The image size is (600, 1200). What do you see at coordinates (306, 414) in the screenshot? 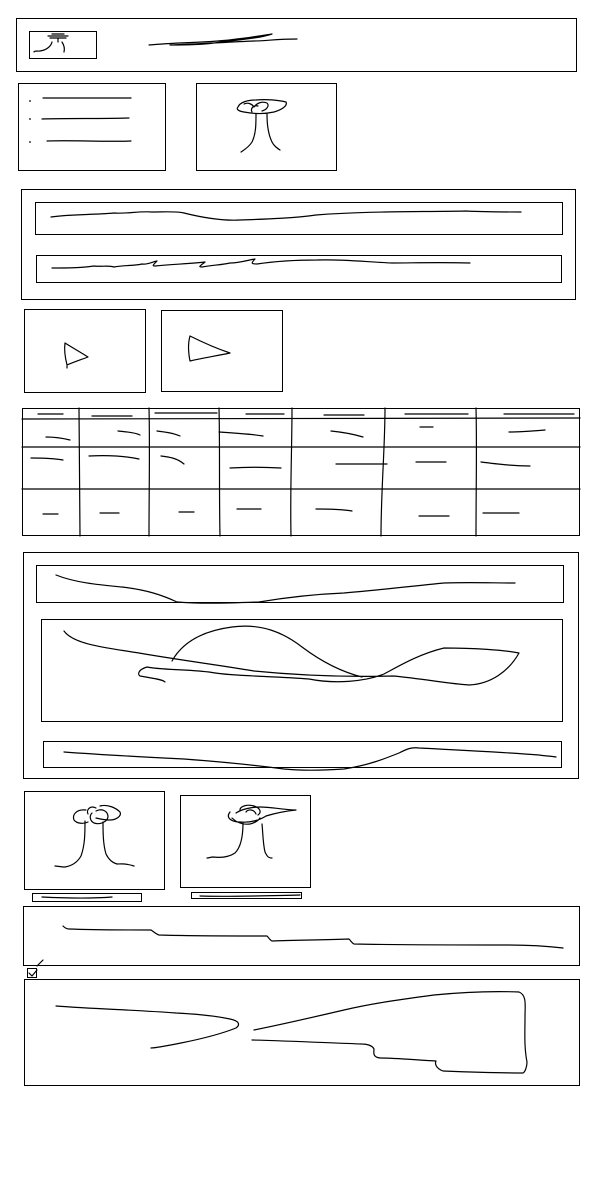
I see `table-header-scribbles` at bounding box center [306, 414].